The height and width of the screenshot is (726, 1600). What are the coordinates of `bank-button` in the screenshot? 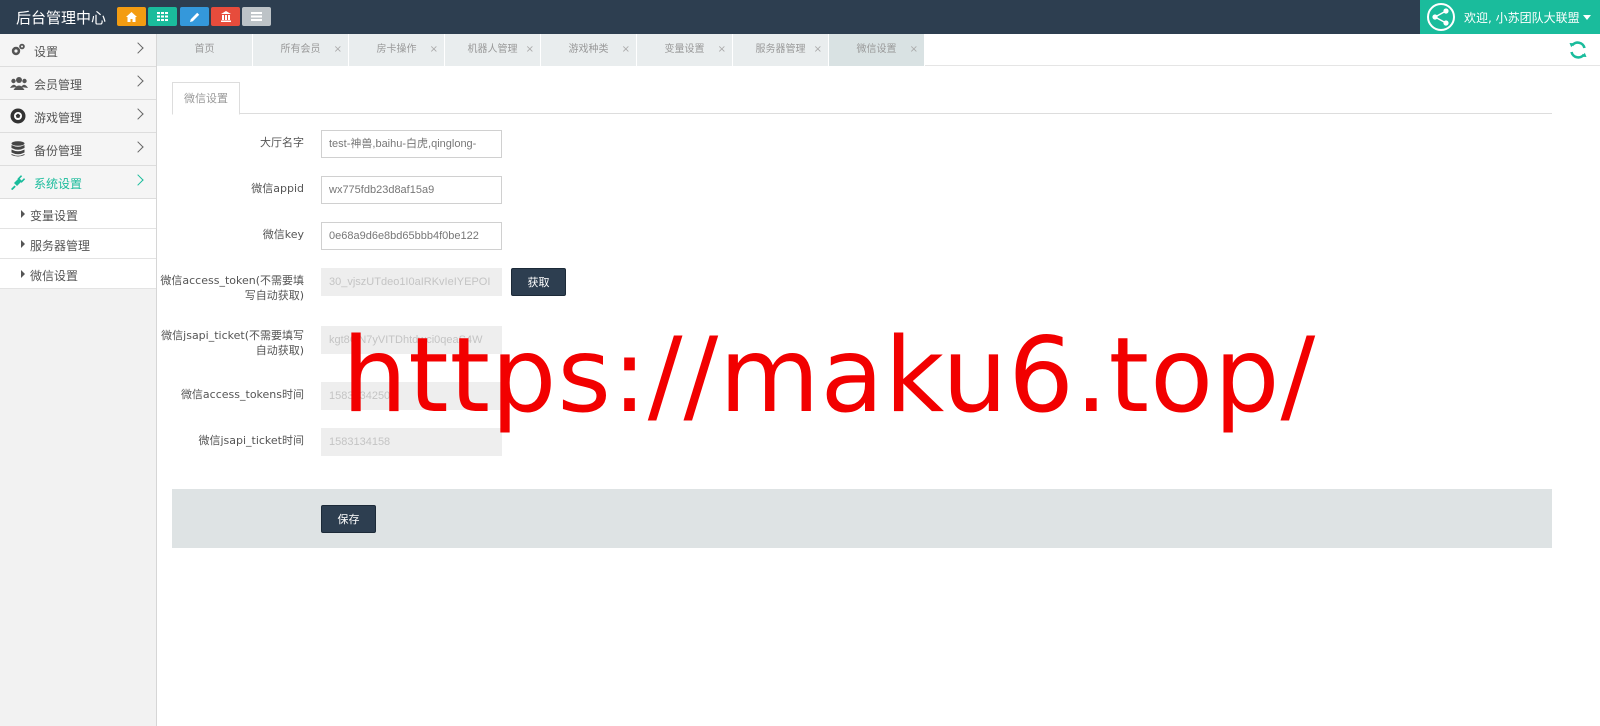 It's located at (225, 16).